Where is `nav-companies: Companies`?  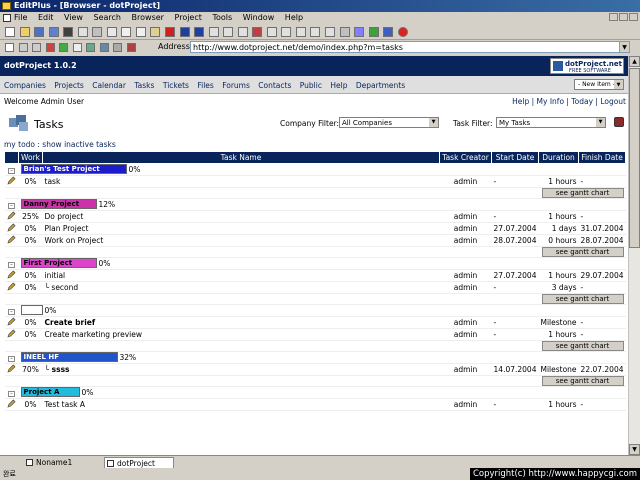
nav-companies: Companies is located at coordinates (25, 85).